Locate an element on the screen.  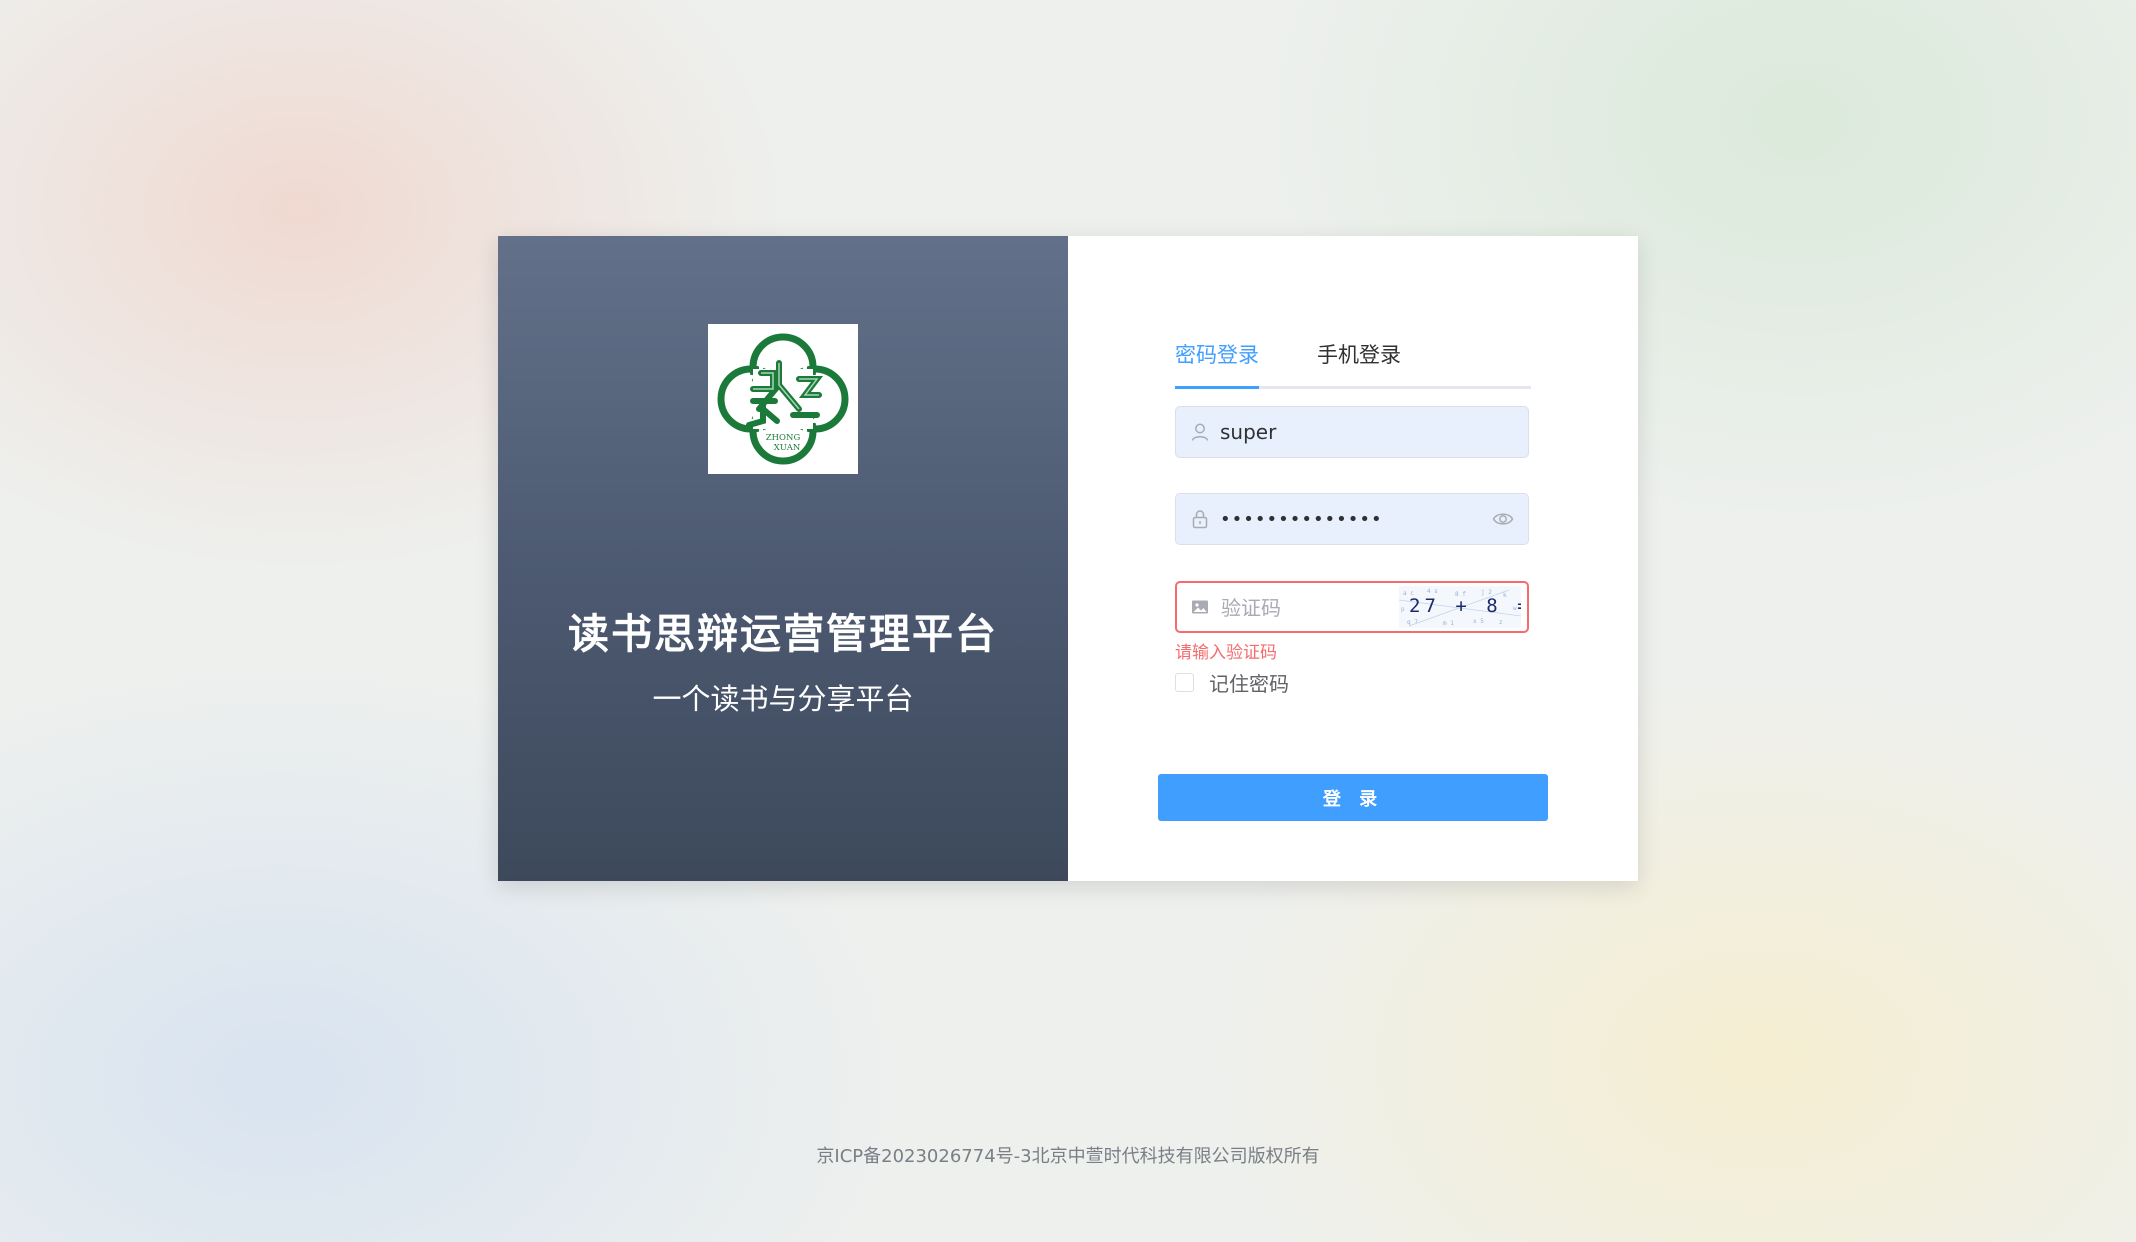
login-tabs: 密码登录 手机登录 is located at coordinates (1353, 362).